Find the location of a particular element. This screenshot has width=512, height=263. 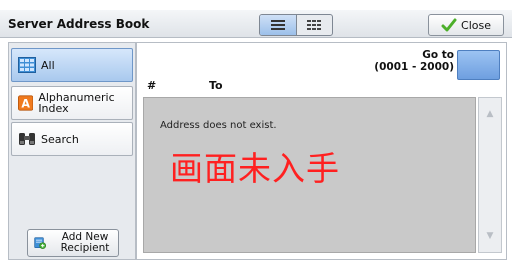

goto-label-group: Go to (0001 - 2000) is located at coordinates (414, 61).